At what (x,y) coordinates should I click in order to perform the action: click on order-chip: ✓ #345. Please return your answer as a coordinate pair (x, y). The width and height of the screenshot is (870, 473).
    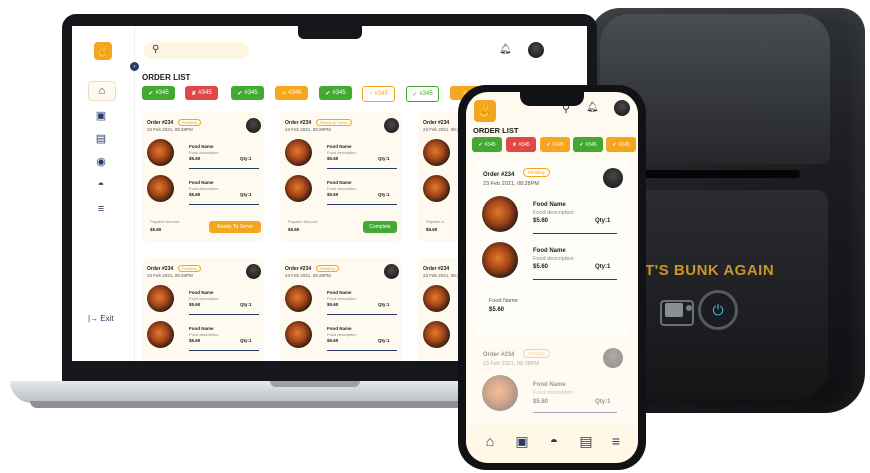
    Looking at the image, I should click on (422, 94).